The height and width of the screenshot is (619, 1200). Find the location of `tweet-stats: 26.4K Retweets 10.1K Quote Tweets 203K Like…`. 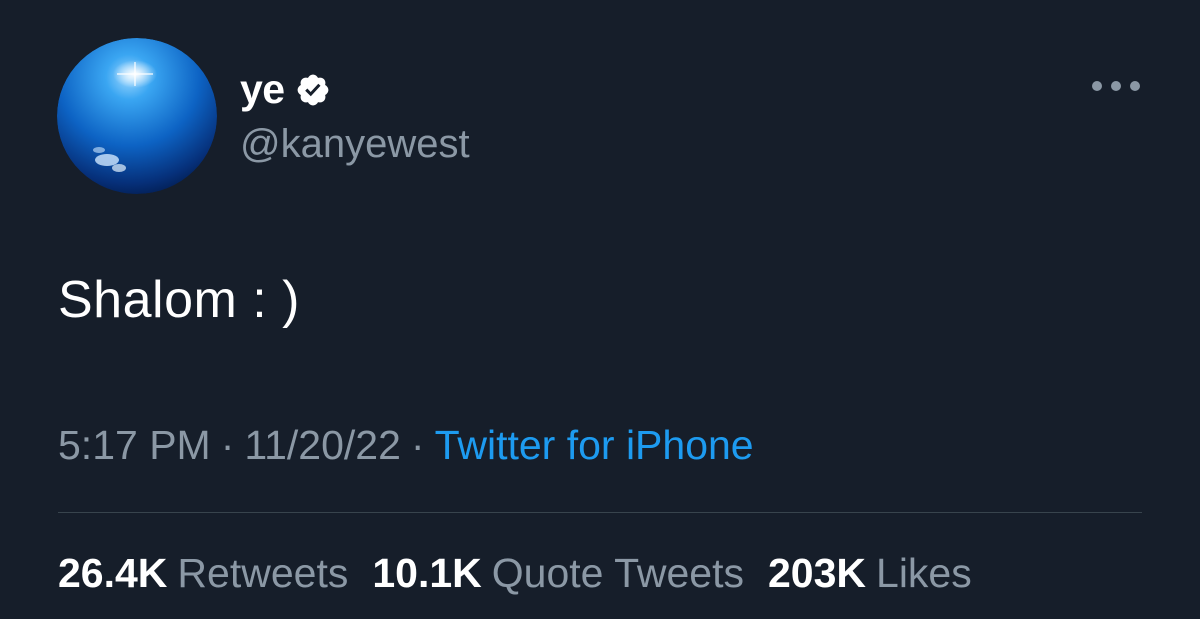

tweet-stats: 26.4K Retweets 10.1K Quote Tweets 203K Like… is located at coordinates (515, 573).